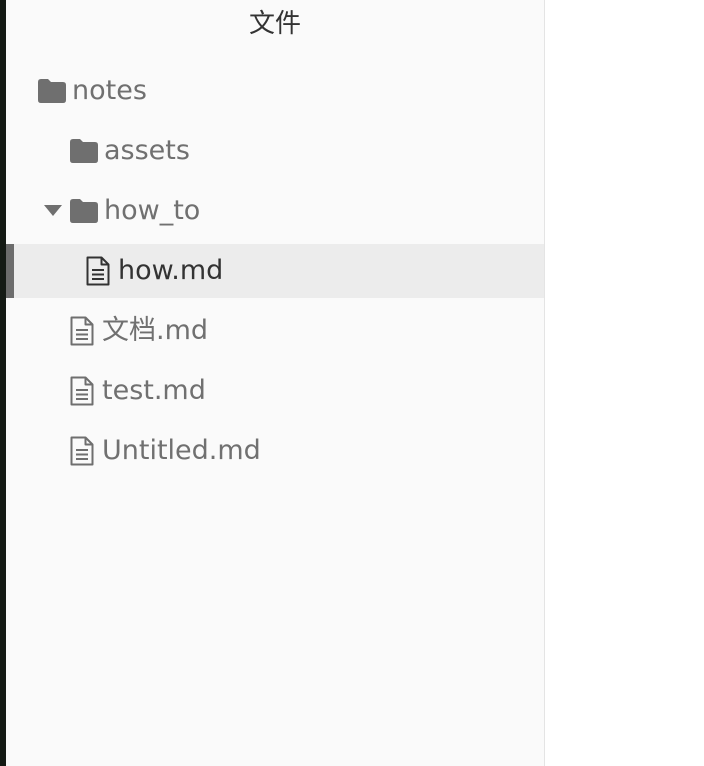  What do you see at coordinates (274, 24) in the screenshot?
I see `sidebar-title: 文件` at bounding box center [274, 24].